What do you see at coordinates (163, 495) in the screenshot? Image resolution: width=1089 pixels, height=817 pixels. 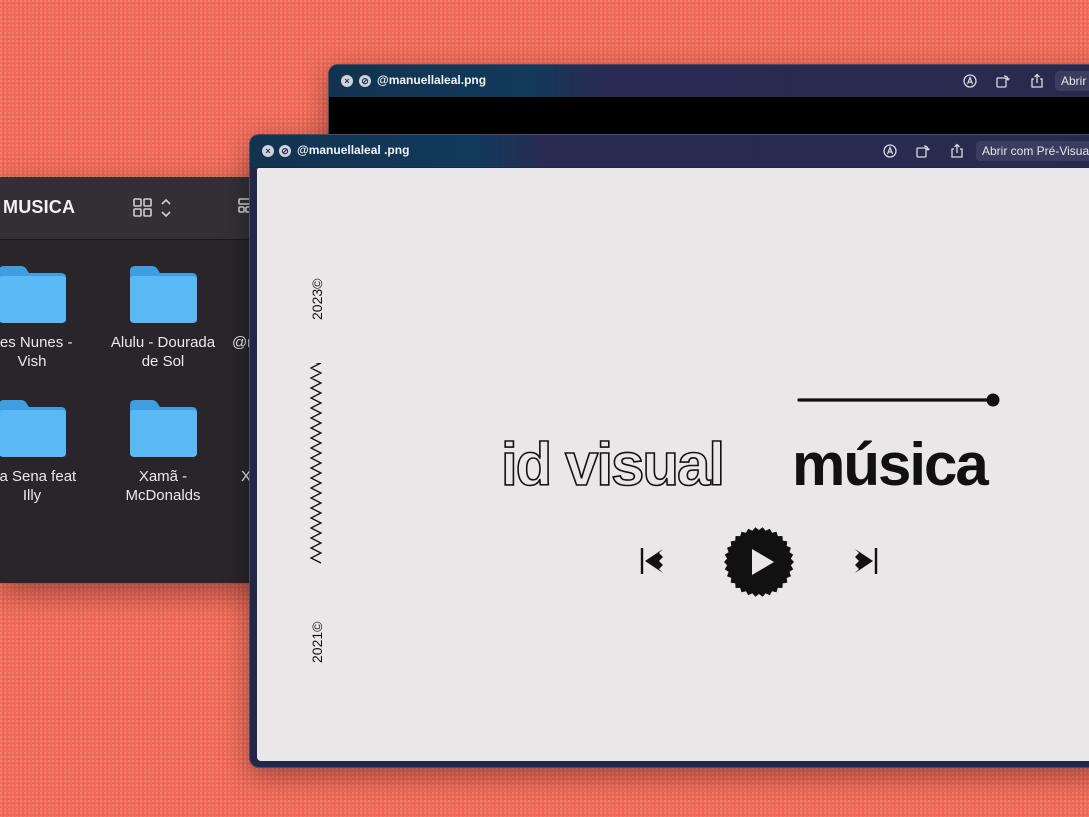 I see `folder-name: McDonalds` at bounding box center [163, 495].